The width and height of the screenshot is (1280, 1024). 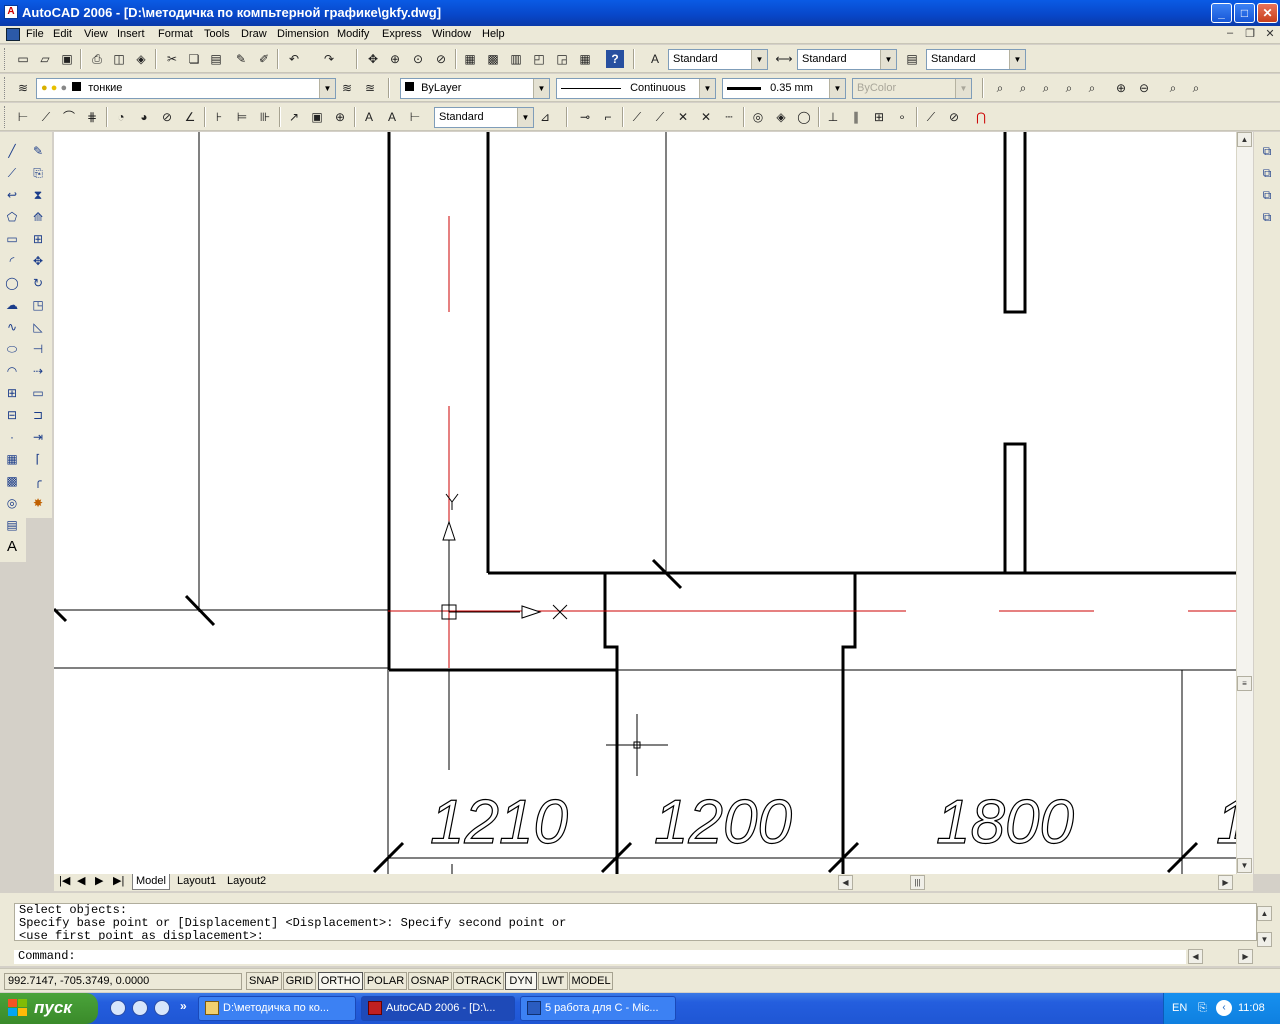 I want to click on tab-next-icon: ▶, so click(x=99, y=882).